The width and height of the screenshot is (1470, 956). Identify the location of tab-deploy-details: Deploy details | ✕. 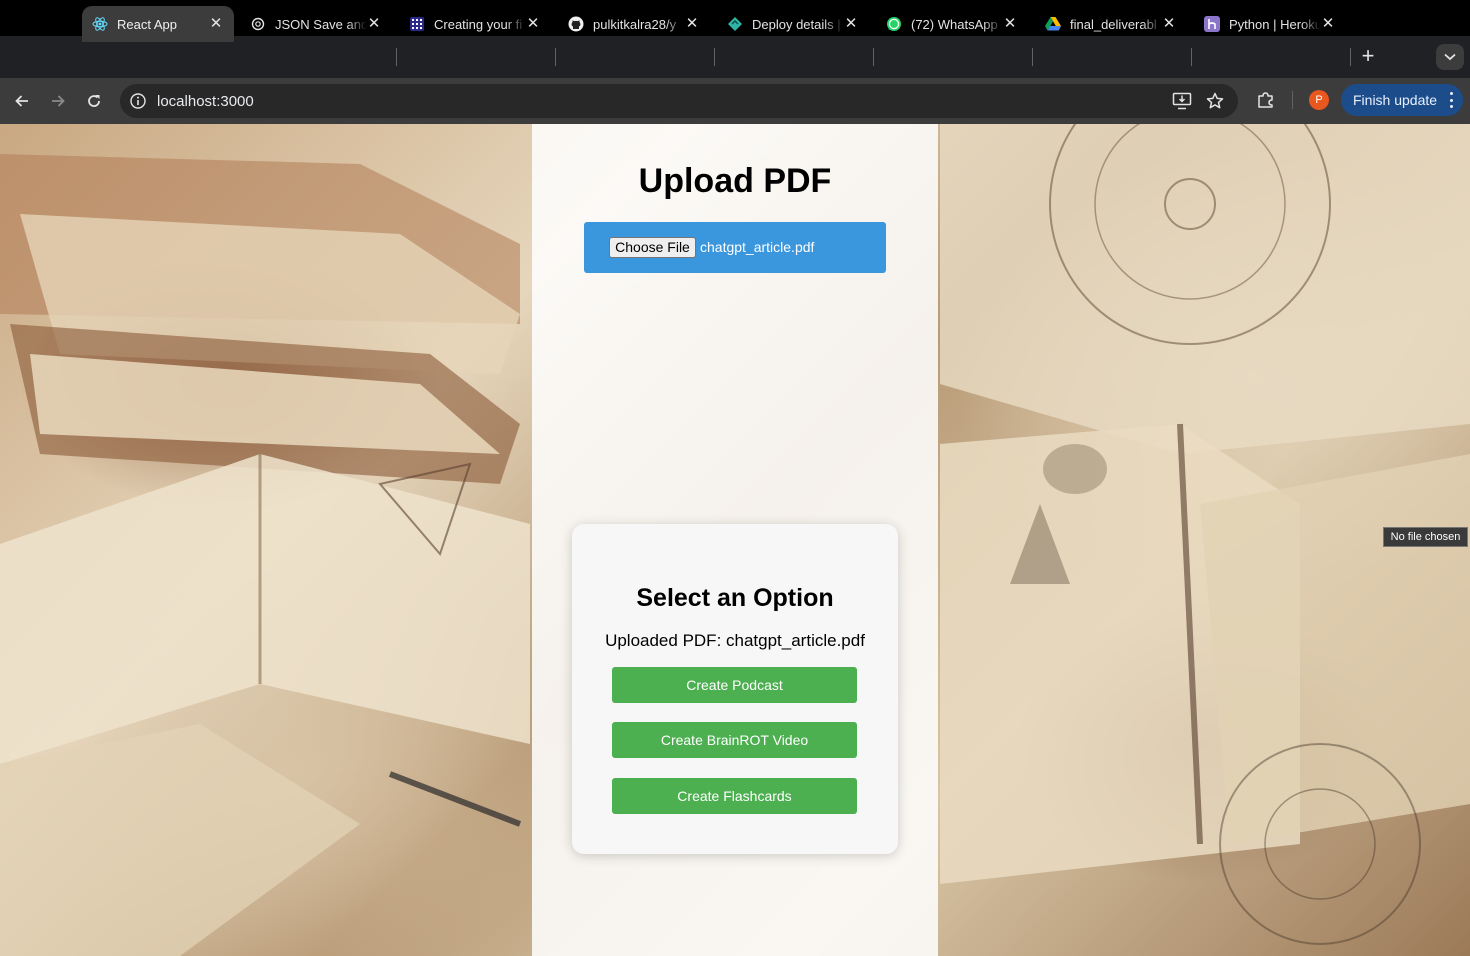
(793, 24).